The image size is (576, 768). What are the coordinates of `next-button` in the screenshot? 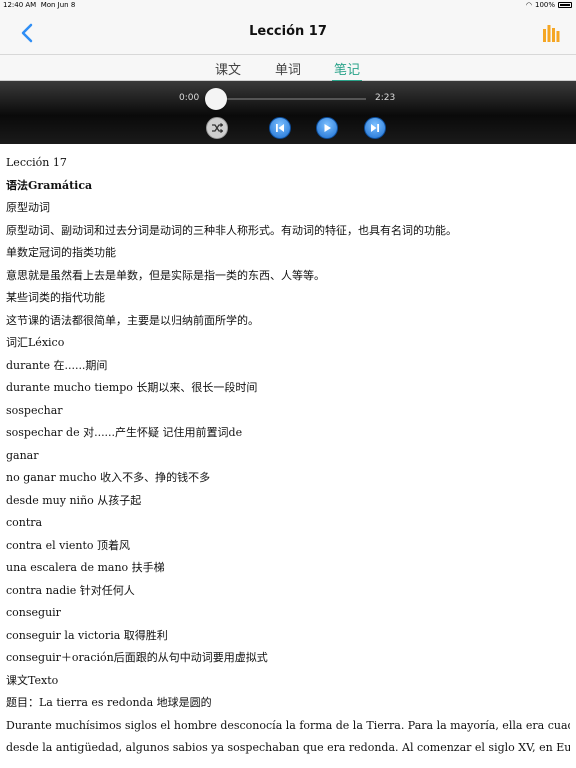 It's located at (375, 128).